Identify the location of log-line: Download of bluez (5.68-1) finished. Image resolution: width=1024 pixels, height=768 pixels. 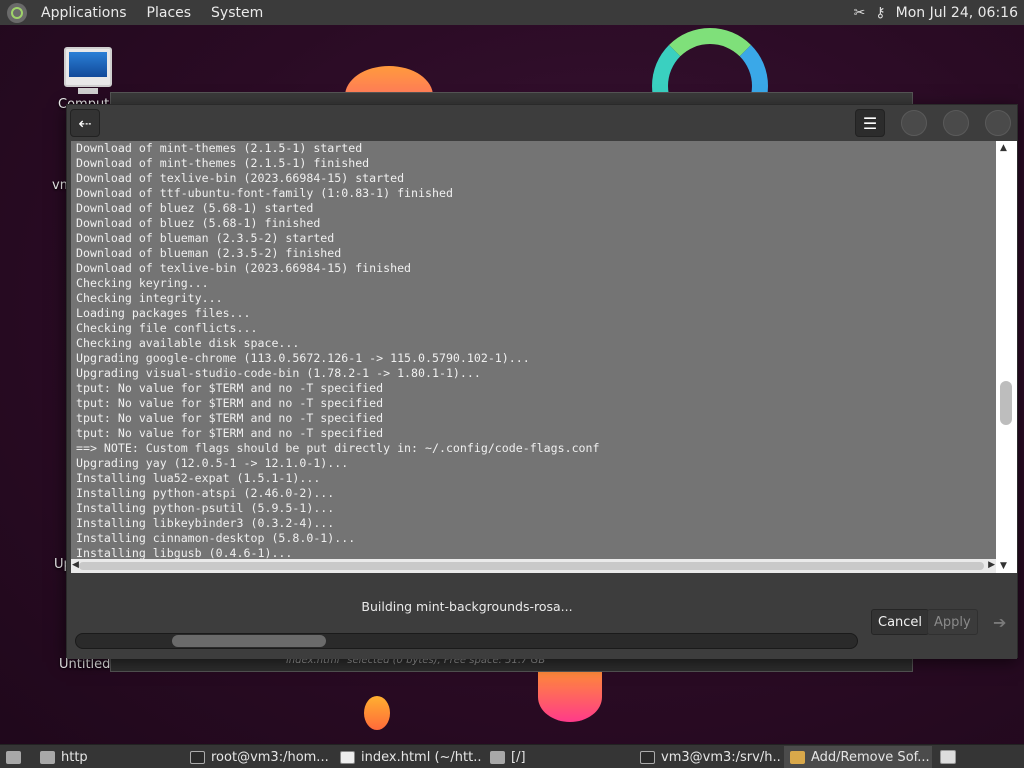
(198, 223).